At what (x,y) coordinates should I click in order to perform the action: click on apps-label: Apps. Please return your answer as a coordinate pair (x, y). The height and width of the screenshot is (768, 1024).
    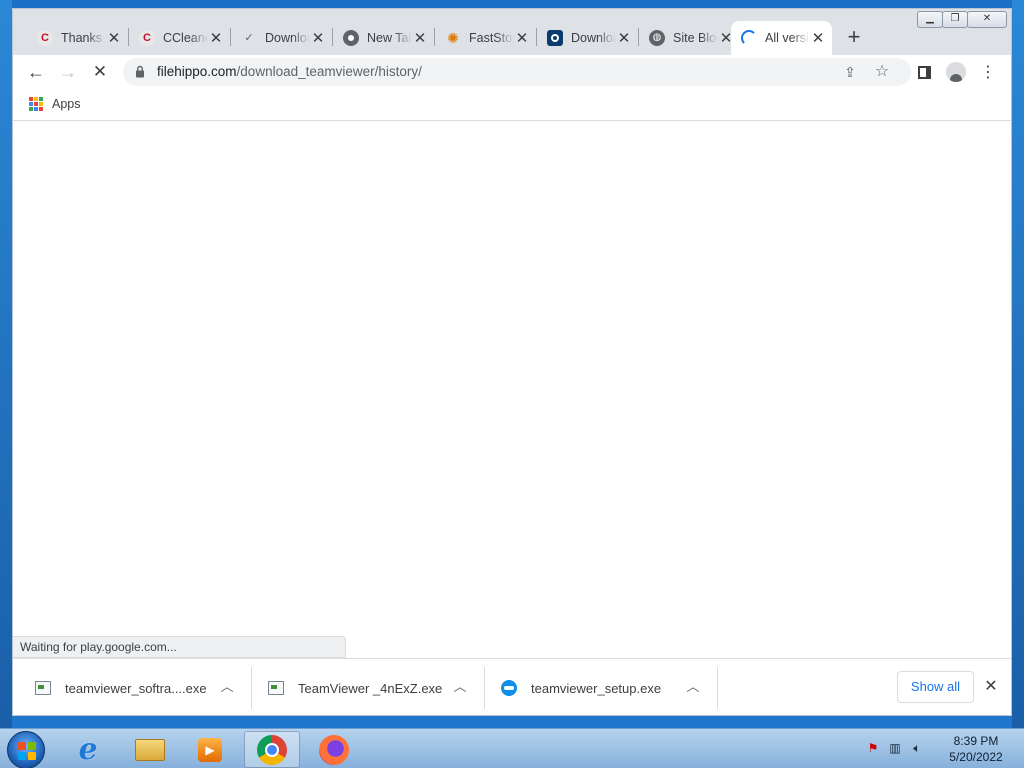
    Looking at the image, I should click on (66, 104).